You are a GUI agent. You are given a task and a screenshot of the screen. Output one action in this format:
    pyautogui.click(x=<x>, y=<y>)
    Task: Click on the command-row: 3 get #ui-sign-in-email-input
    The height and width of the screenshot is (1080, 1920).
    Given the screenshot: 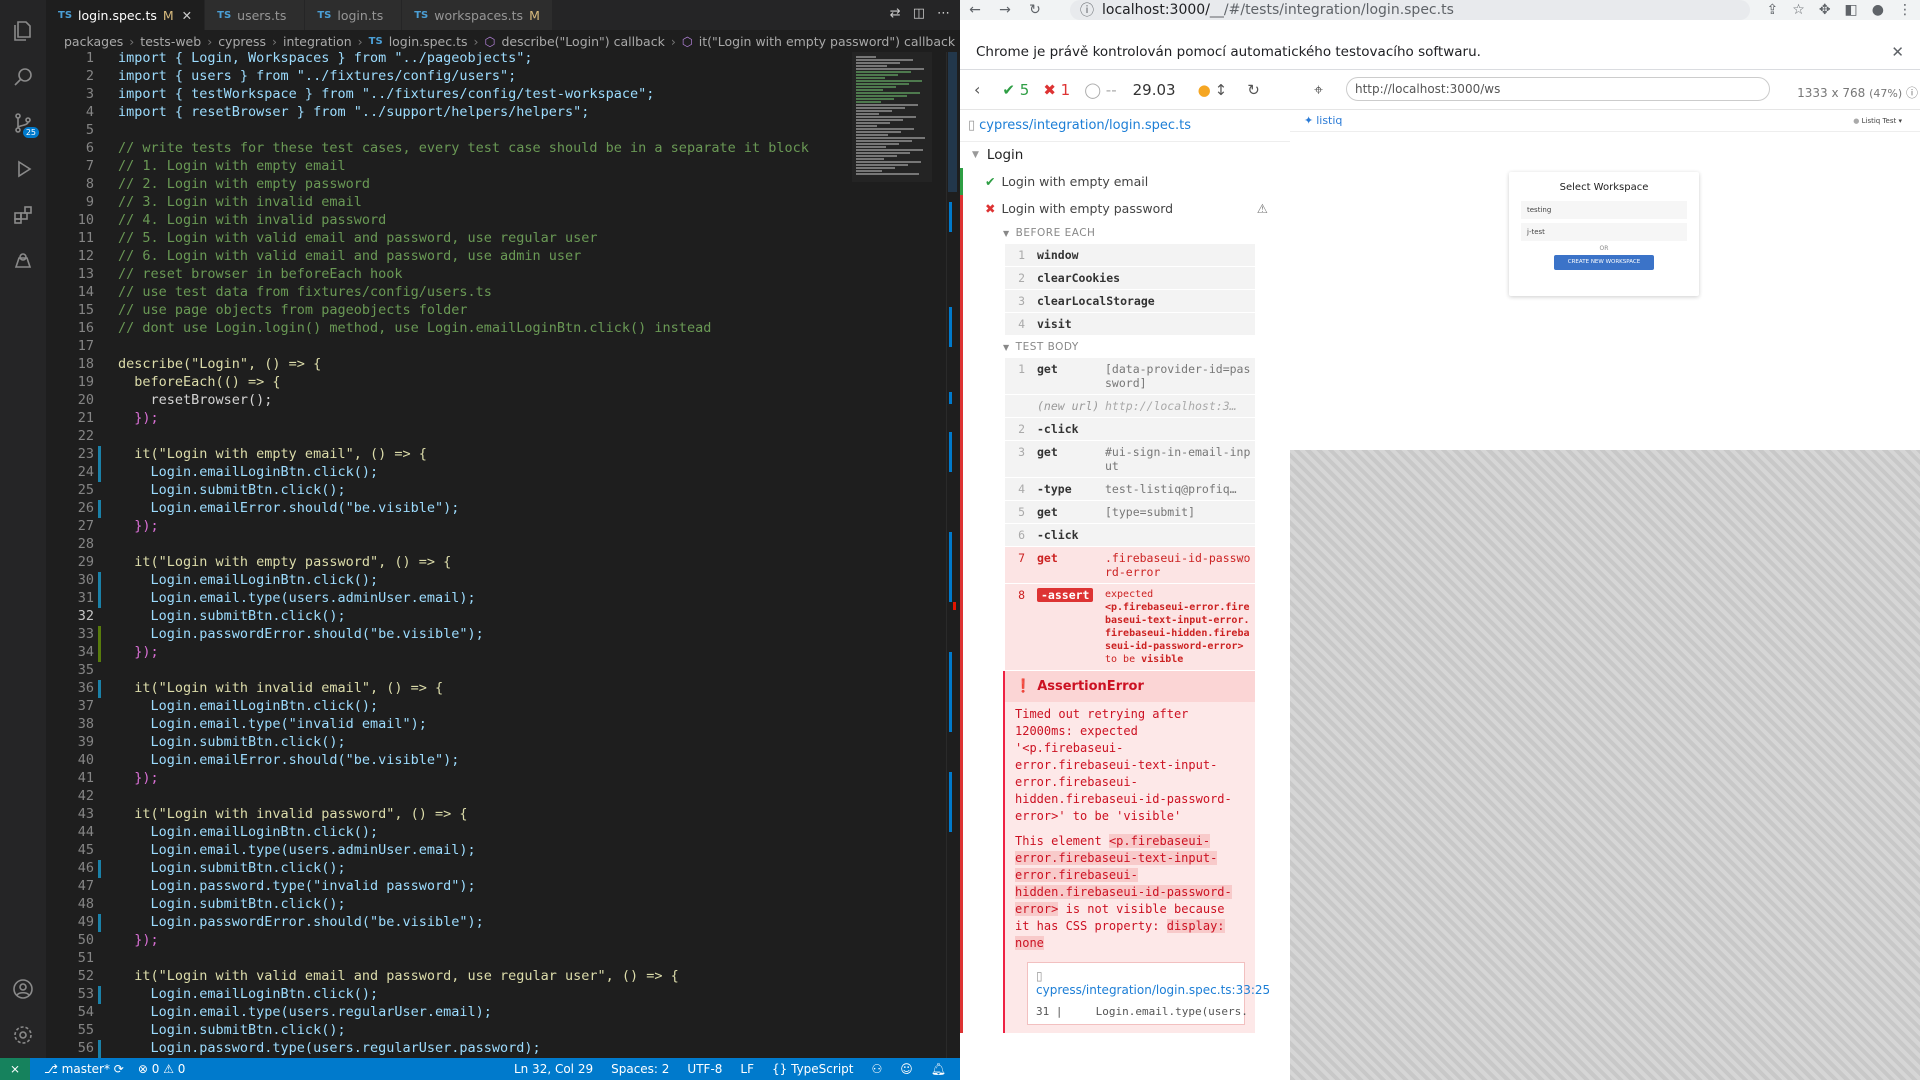 What is the action you would take?
    pyautogui.click(x=1130, y=459)
    